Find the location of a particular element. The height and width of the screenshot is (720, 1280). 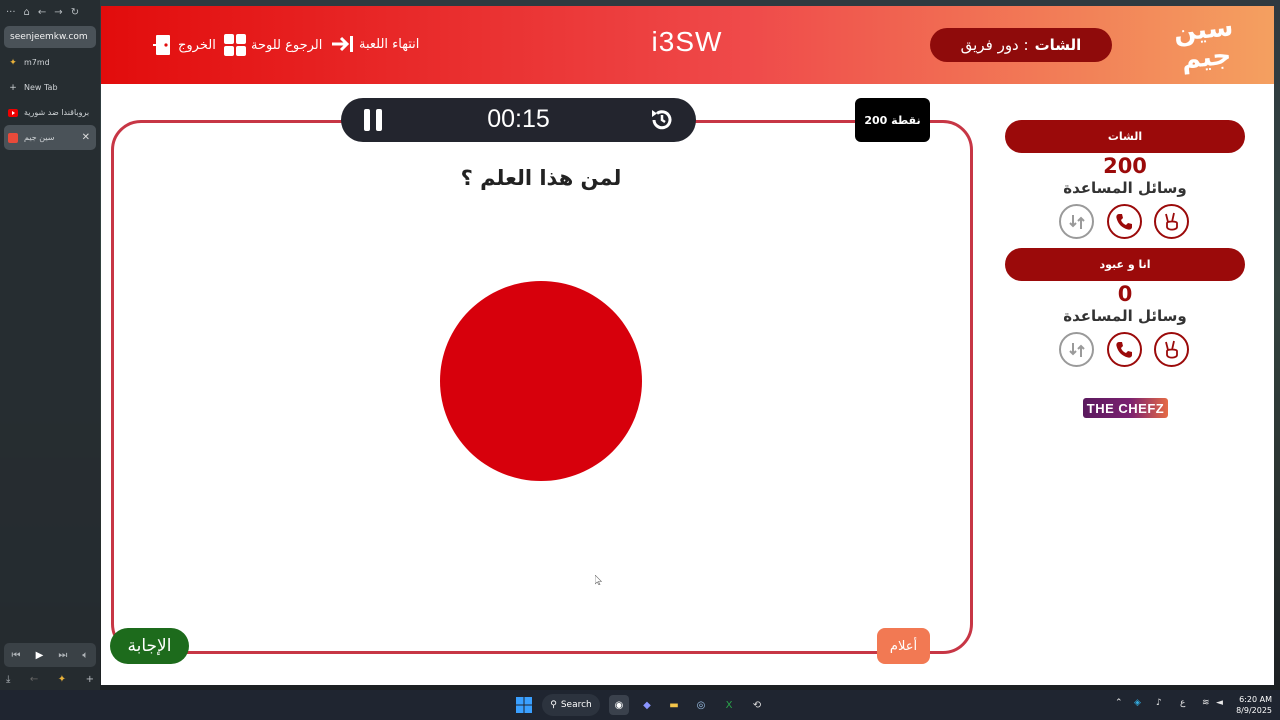

sparkle-small-icon: ✦ is located at coordinates (62, 679).